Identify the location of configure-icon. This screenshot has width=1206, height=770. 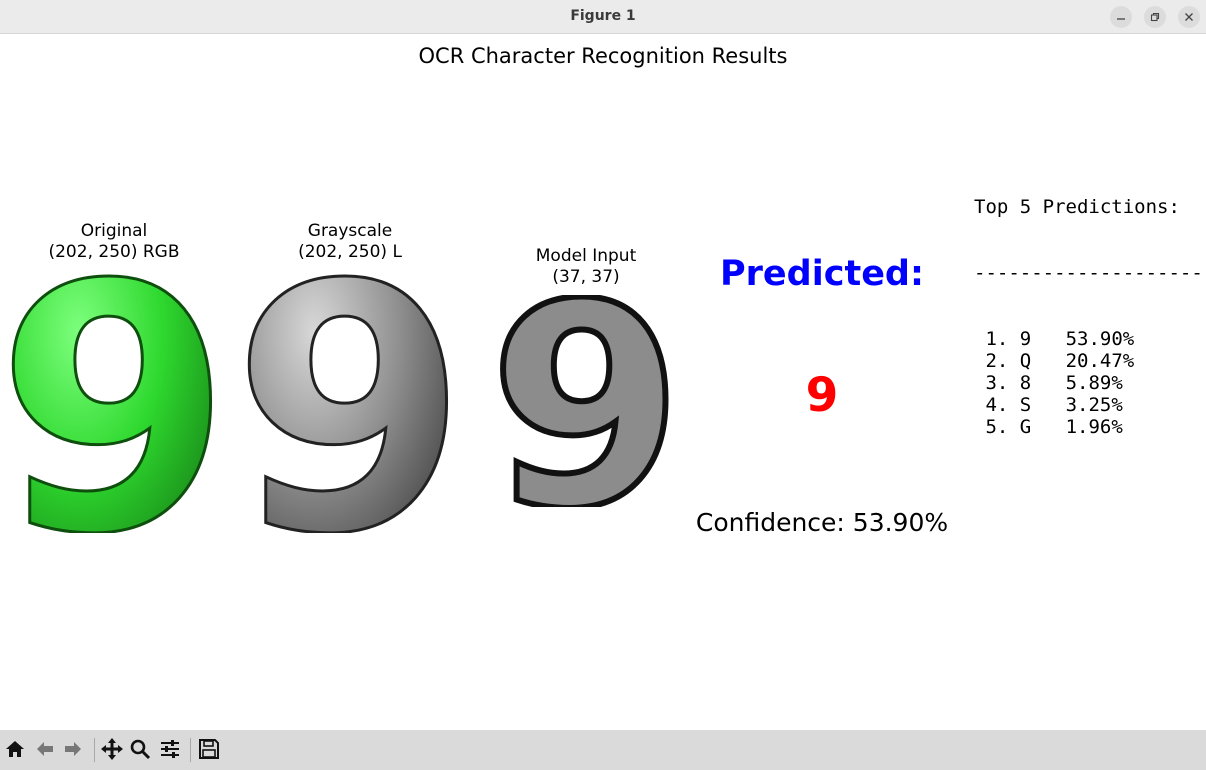
(170, 751).